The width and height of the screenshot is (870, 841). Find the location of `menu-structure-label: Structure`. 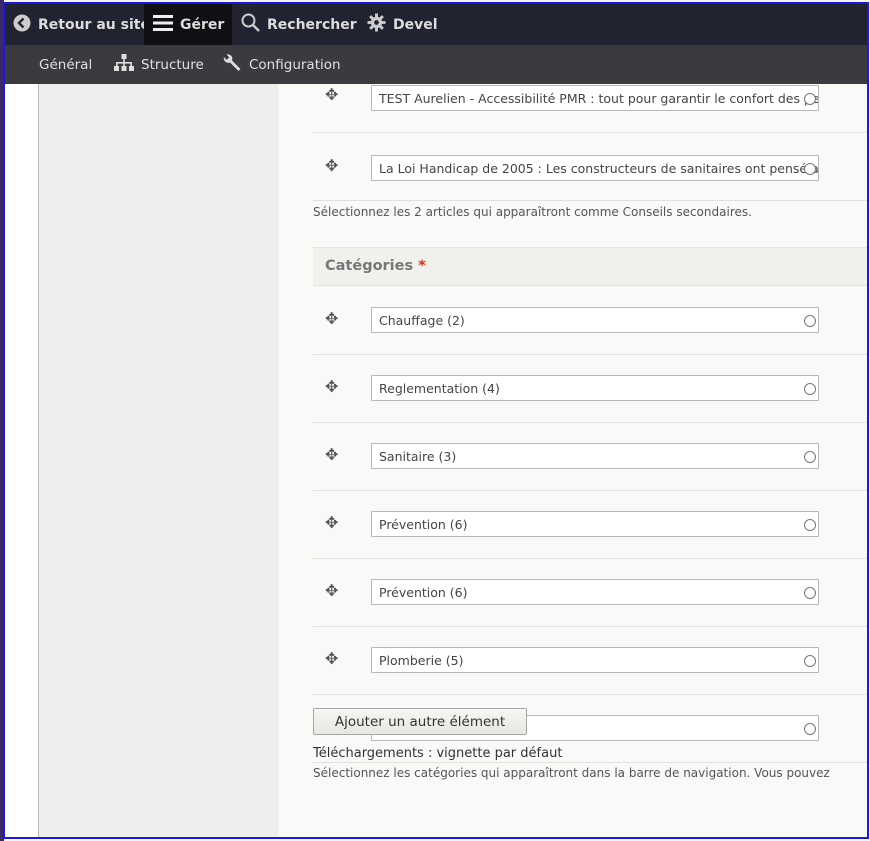

menu-structure-label: Structure is located at coordinates (172, 64).